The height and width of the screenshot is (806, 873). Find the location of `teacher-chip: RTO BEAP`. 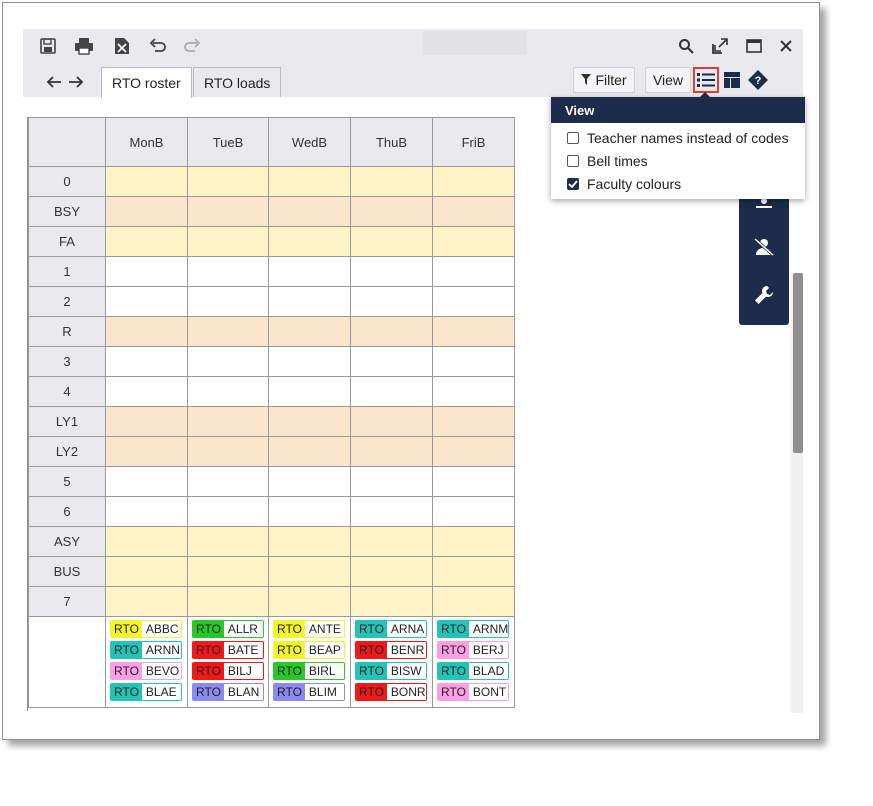

teacher-chip: RTO BEAP is located at coordinates (309, 650).